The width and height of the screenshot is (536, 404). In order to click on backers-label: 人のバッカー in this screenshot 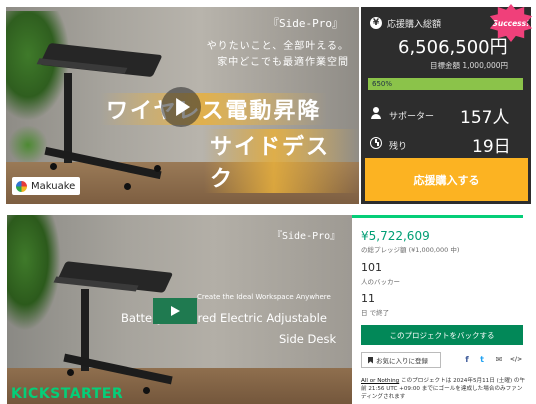, I will do `click(380, 282)`.